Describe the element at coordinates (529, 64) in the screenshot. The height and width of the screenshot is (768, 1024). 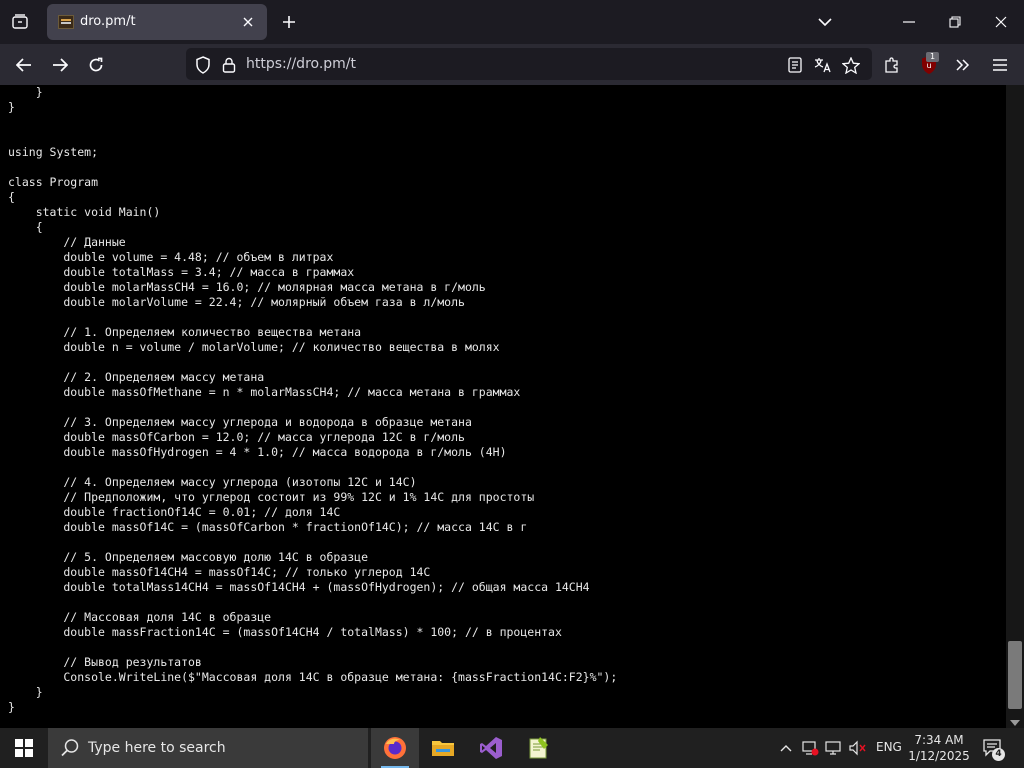
I see `address-bar: https://dro.pm/t` at that location.